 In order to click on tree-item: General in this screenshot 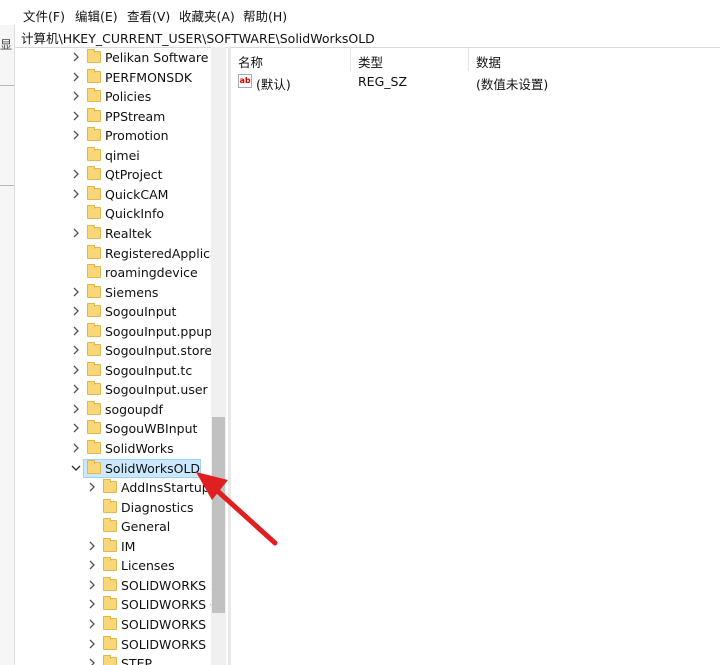, I will do `click(121, 526)`.